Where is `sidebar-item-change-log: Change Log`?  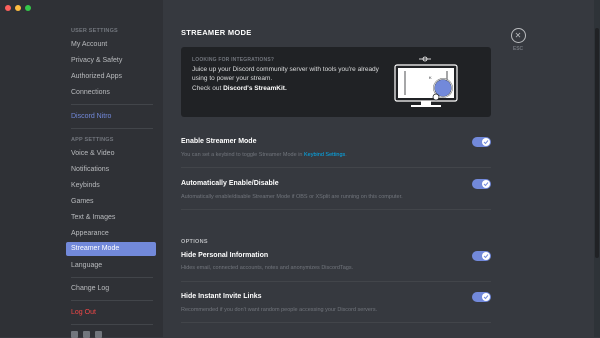
sidebar-item-change-log: Change Log is located at coordinates (111, 289).